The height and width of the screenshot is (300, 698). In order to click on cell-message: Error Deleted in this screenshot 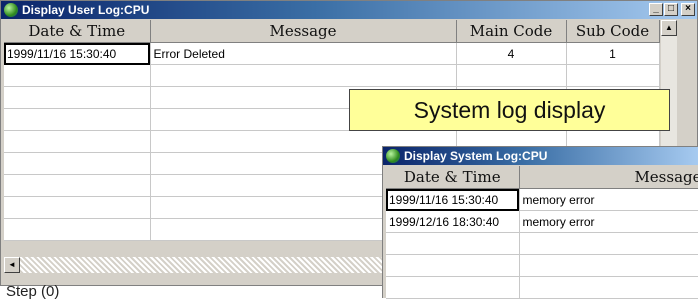, I will do `click(303, 53)`.